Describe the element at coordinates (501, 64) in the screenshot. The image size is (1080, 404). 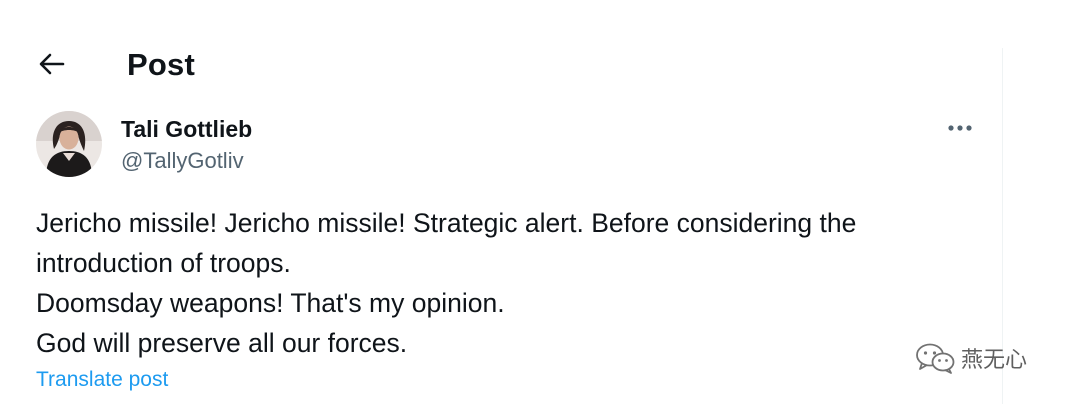
I see `post-header: Post` at that location.